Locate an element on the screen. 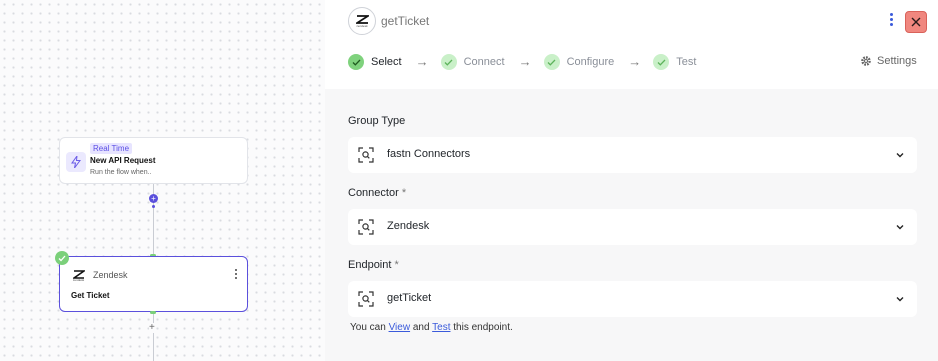 The image size is (938, 361). step-test: Test is located at coordinates (674, 62).